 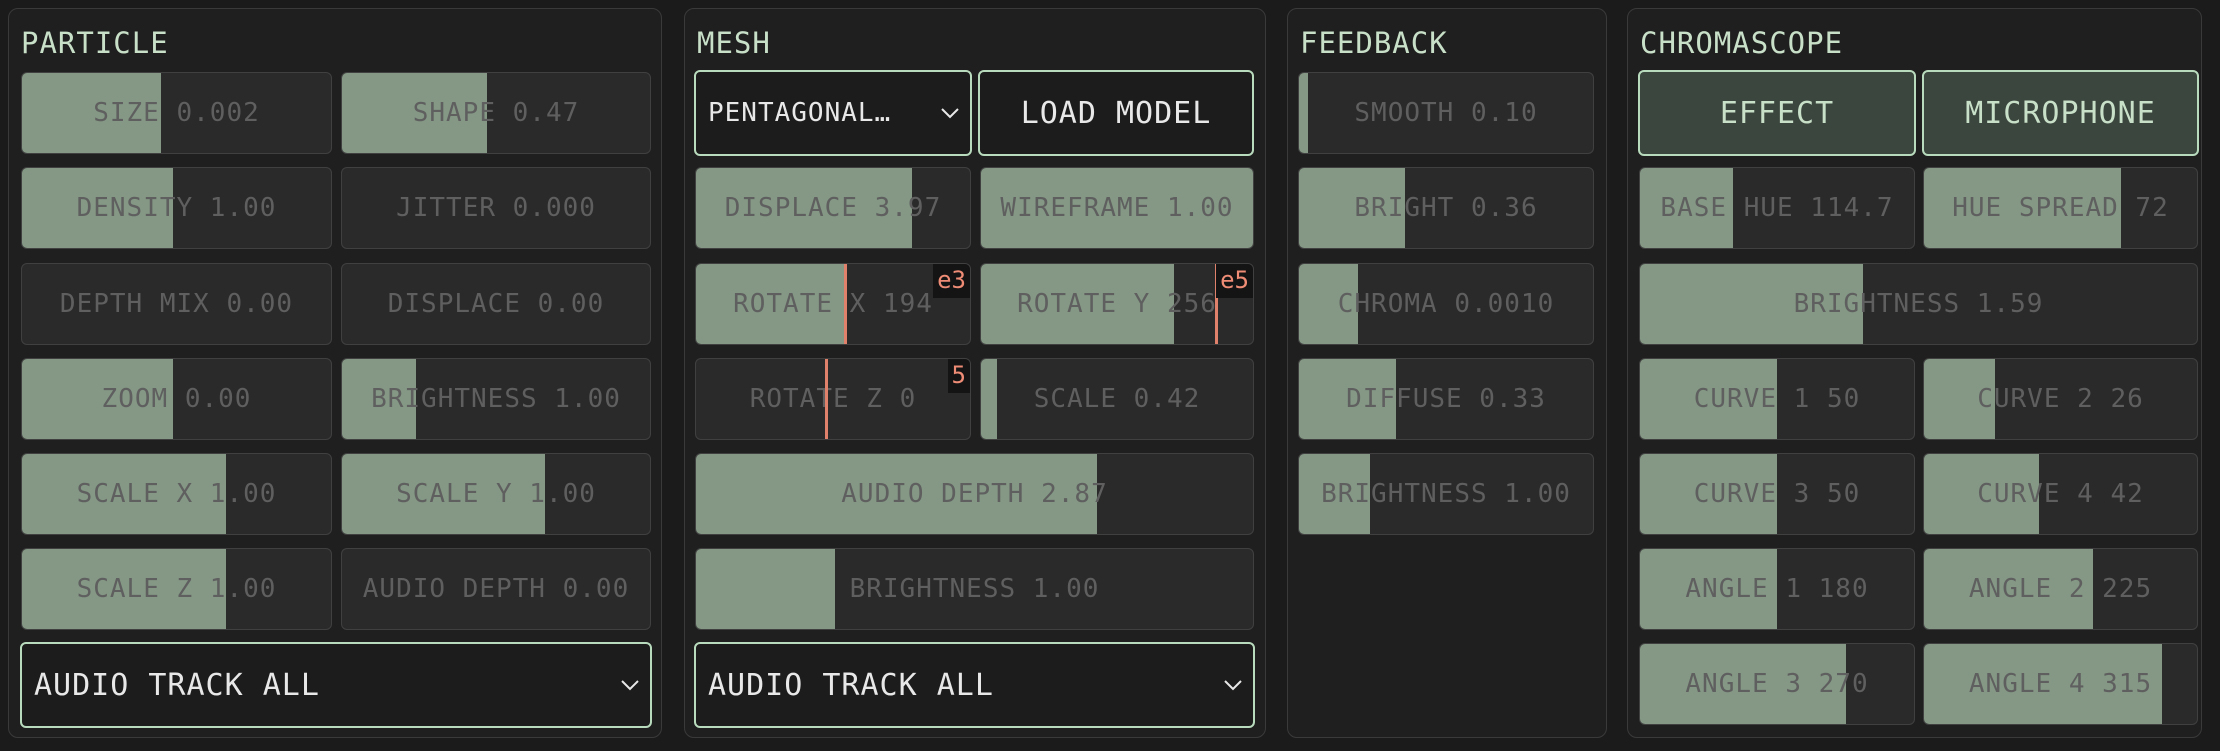 I want to click on slider-label: CURVE 4 42, so click(x=2060, y=494).